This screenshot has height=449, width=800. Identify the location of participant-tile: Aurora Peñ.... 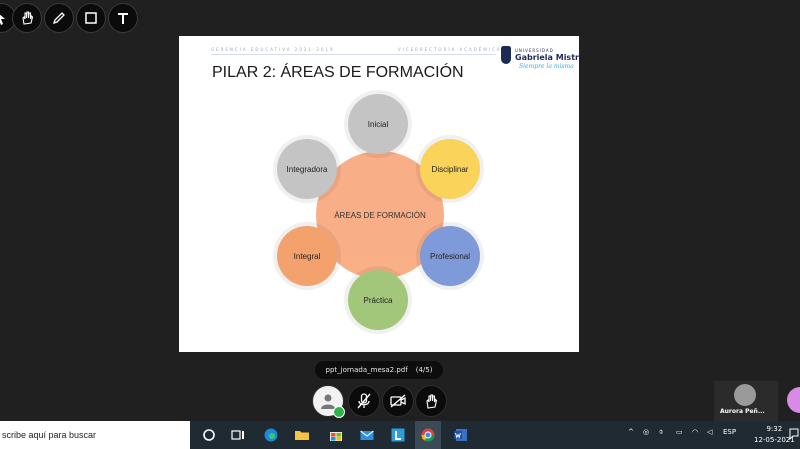
(746, 401).